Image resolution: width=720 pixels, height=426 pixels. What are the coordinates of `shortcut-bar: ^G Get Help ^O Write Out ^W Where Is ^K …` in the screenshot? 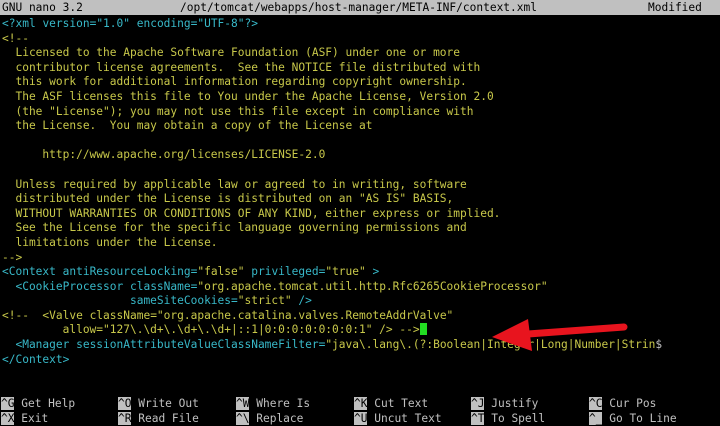 It's located at (360, 411).